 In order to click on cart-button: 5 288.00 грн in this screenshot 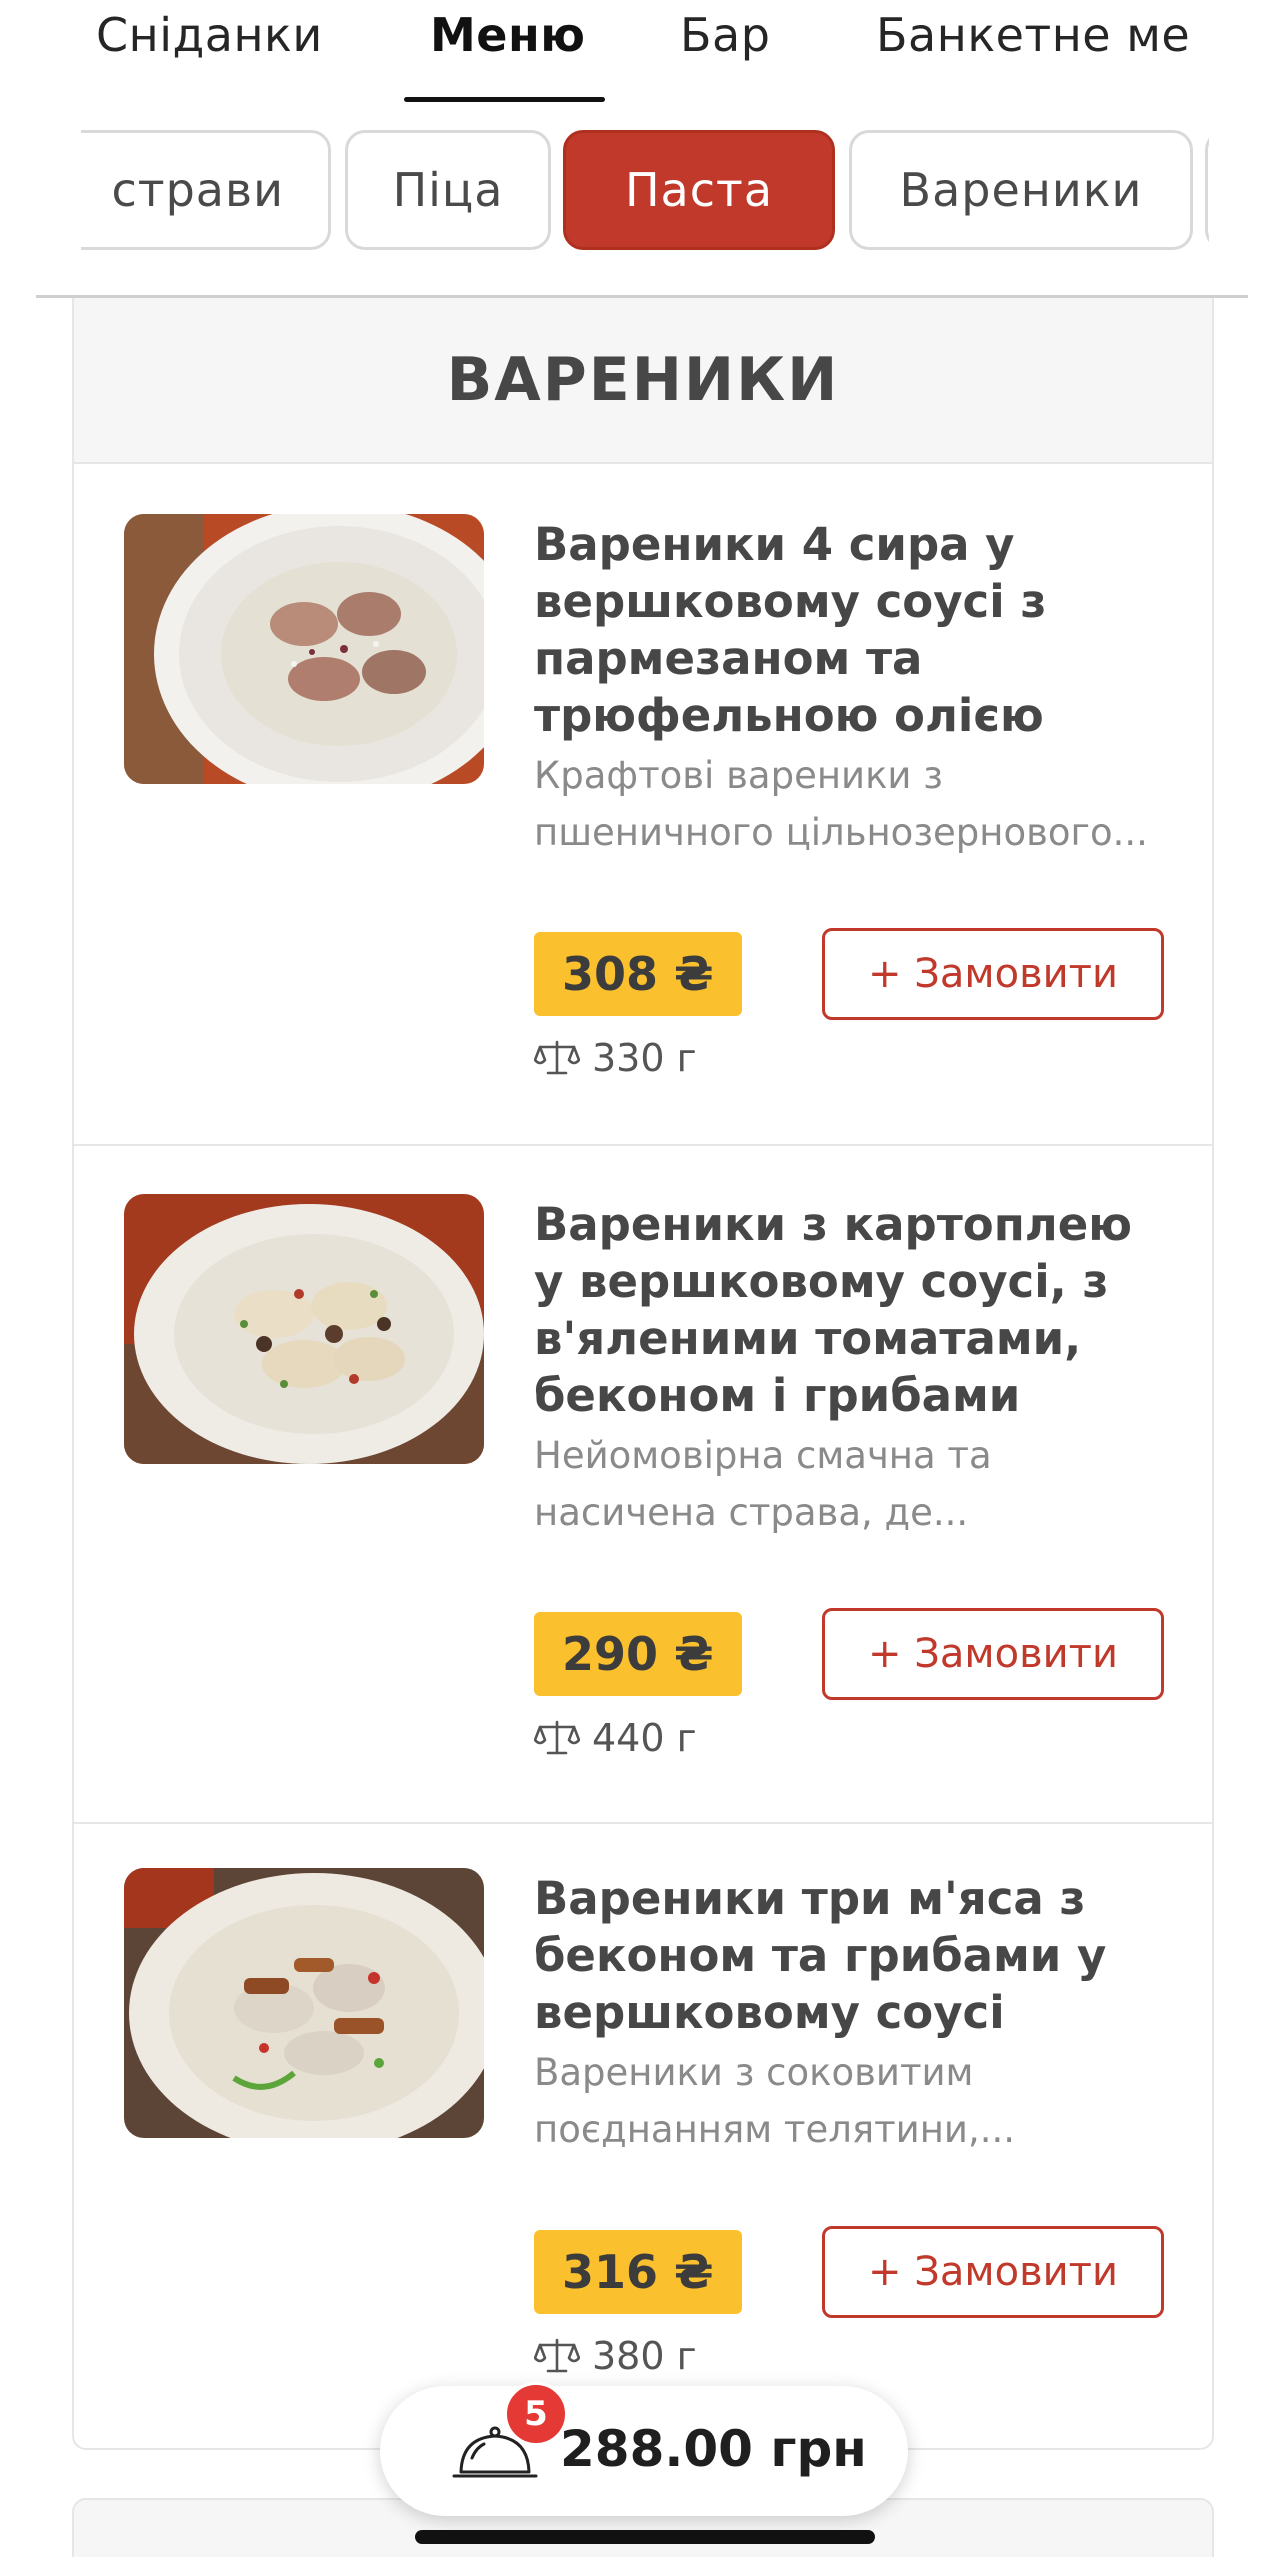, I will do `click(644, 2449)`.